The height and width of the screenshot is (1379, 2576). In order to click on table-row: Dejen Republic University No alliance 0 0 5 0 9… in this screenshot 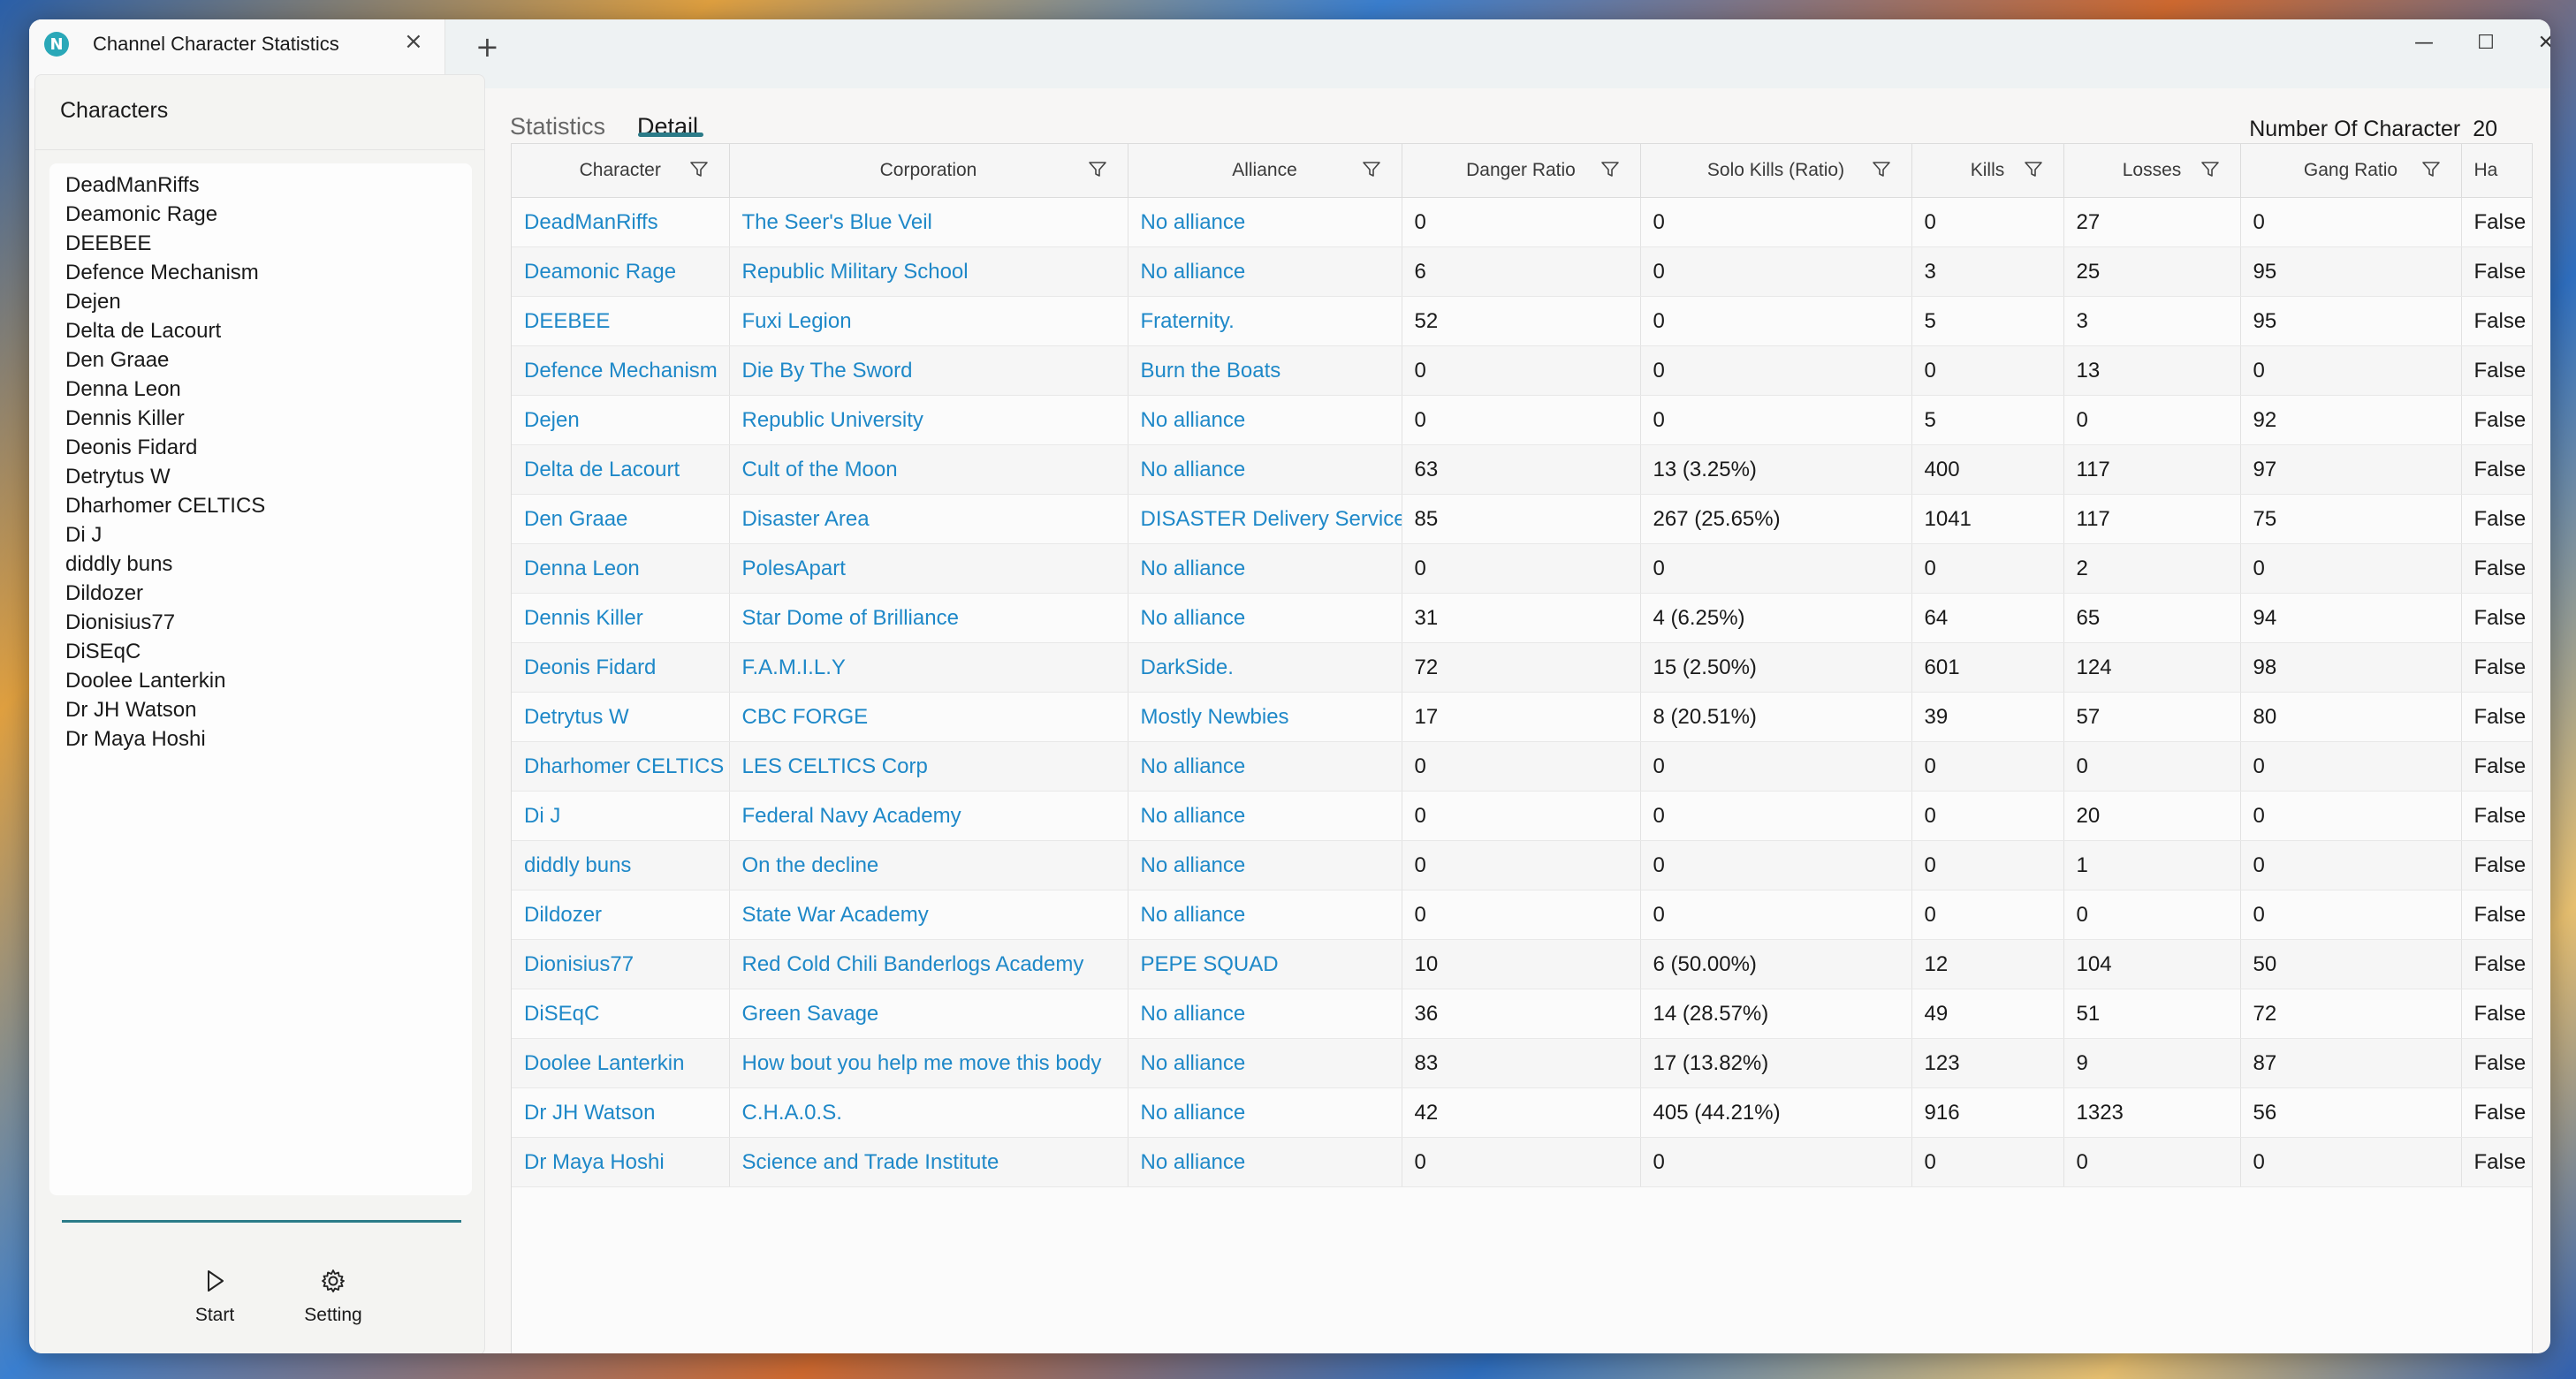, I will do `click(1522, 420)`.